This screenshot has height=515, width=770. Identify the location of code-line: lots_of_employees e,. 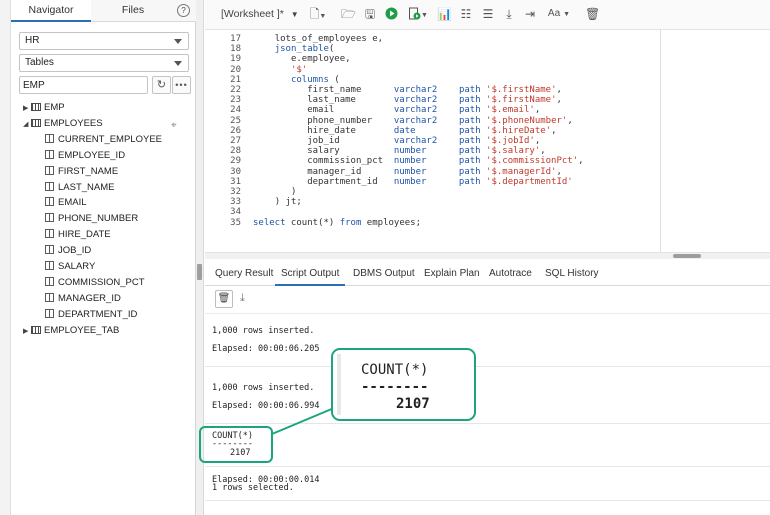
(318, 39).